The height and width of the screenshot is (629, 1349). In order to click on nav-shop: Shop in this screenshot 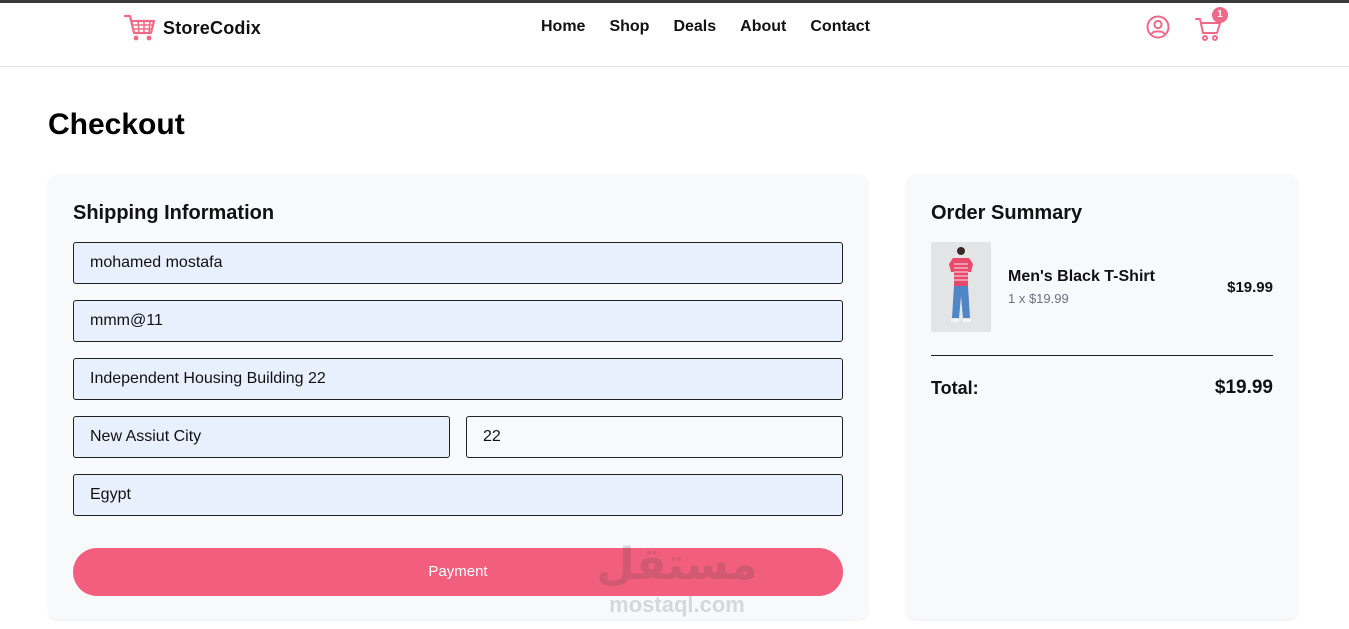, I will do `click(629, 27)`.